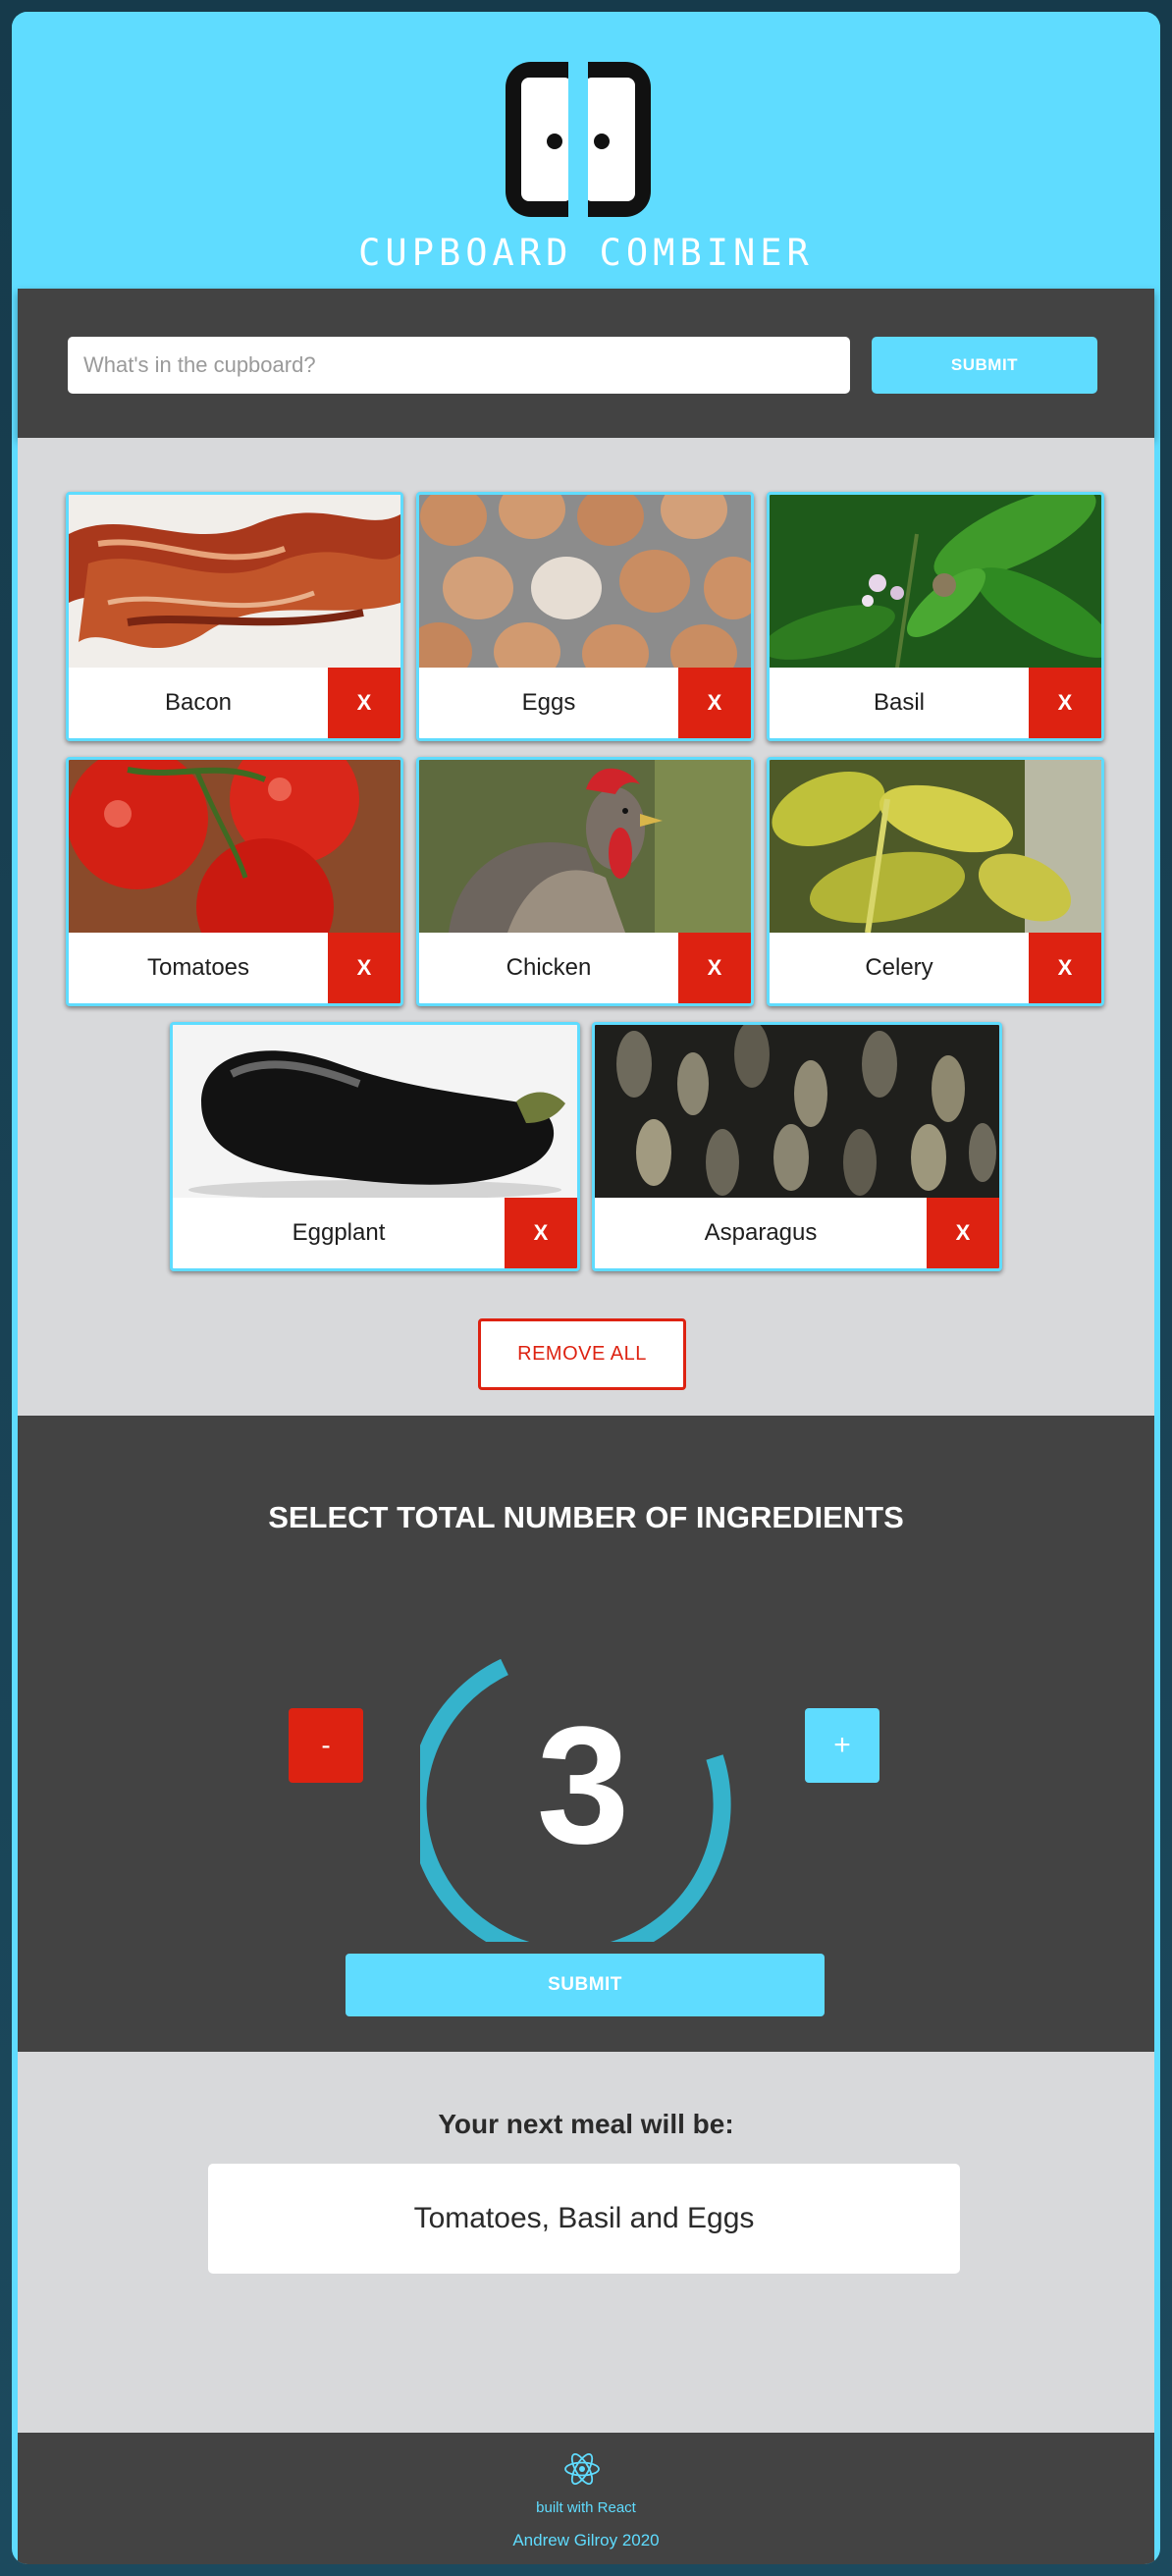  I want to click on footer: built with React Andrew Gilroy 2020, so click(586, 2498).